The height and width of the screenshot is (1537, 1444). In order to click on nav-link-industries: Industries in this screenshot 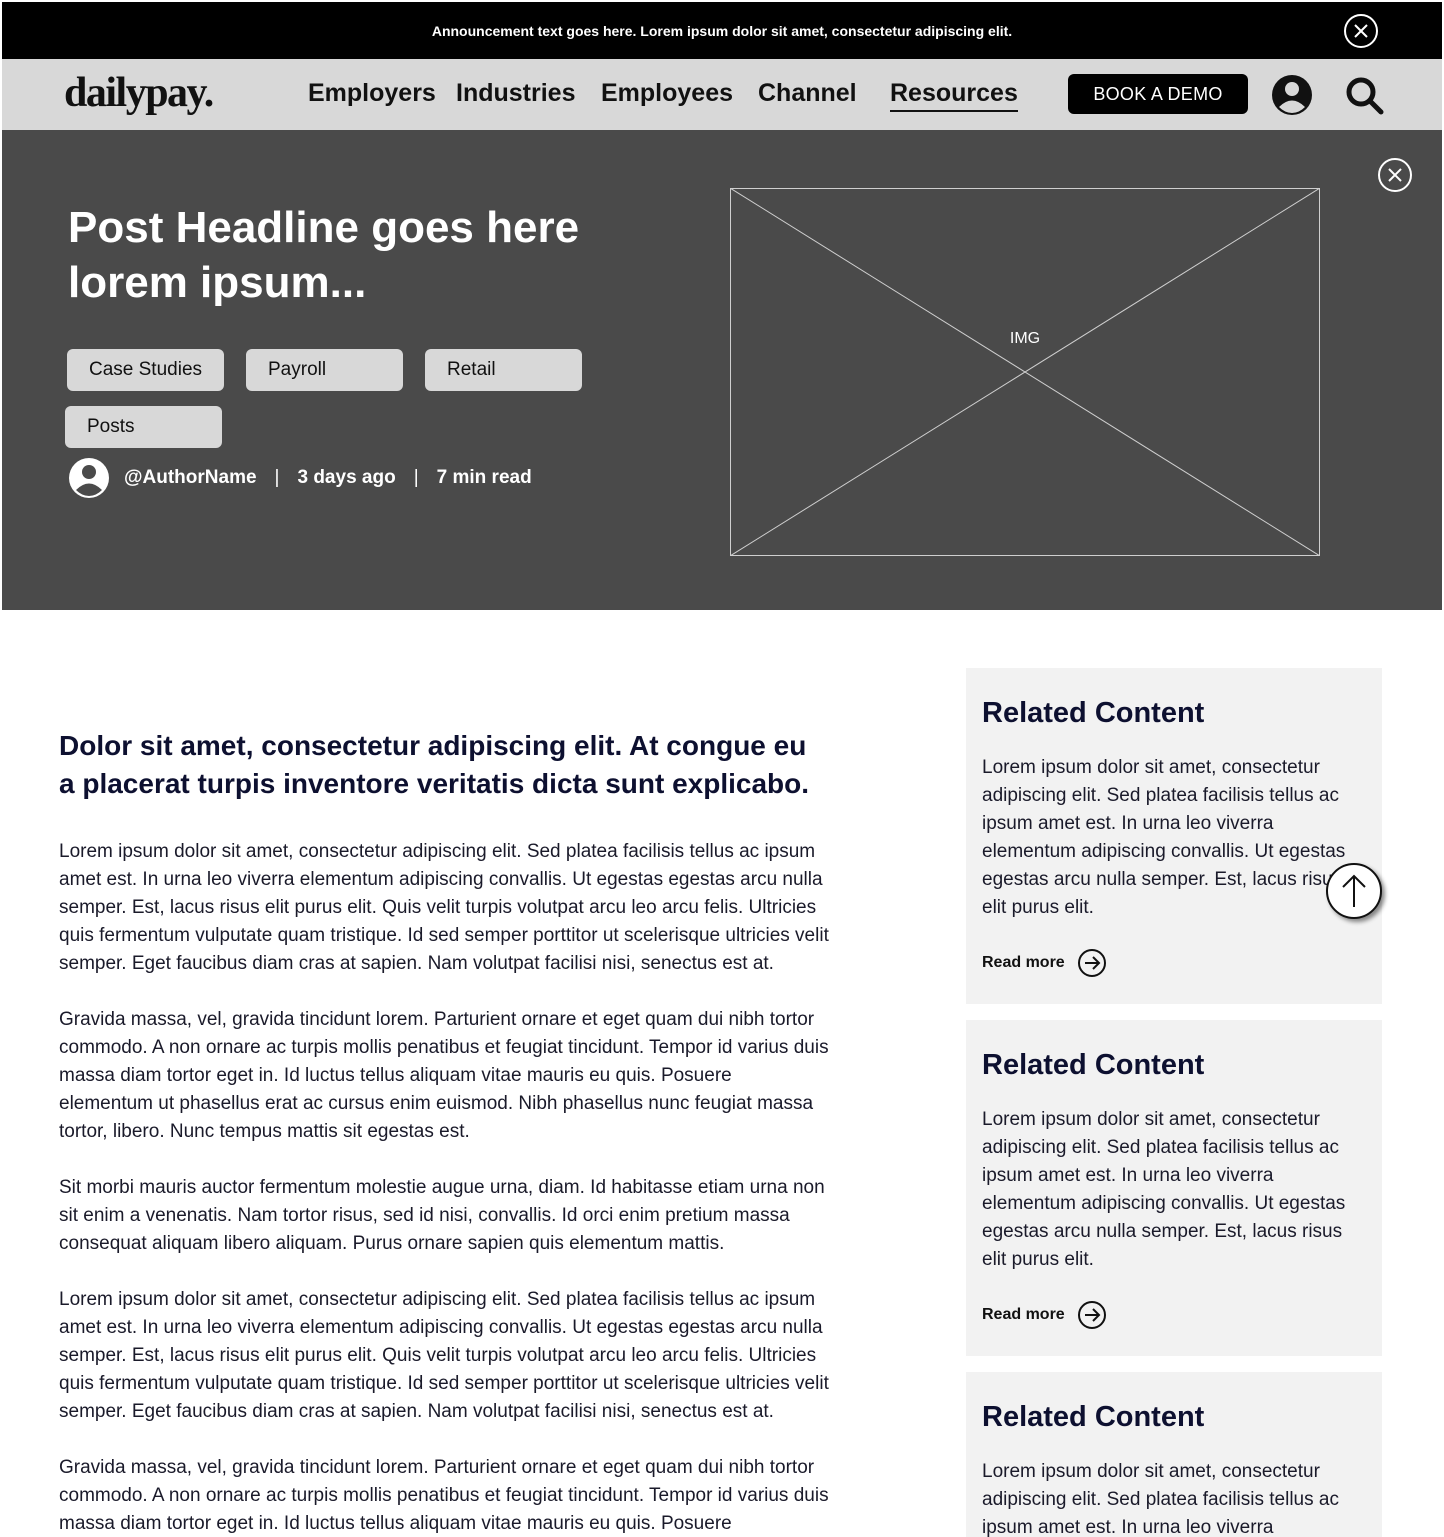, I will do `click(515, 93)`.